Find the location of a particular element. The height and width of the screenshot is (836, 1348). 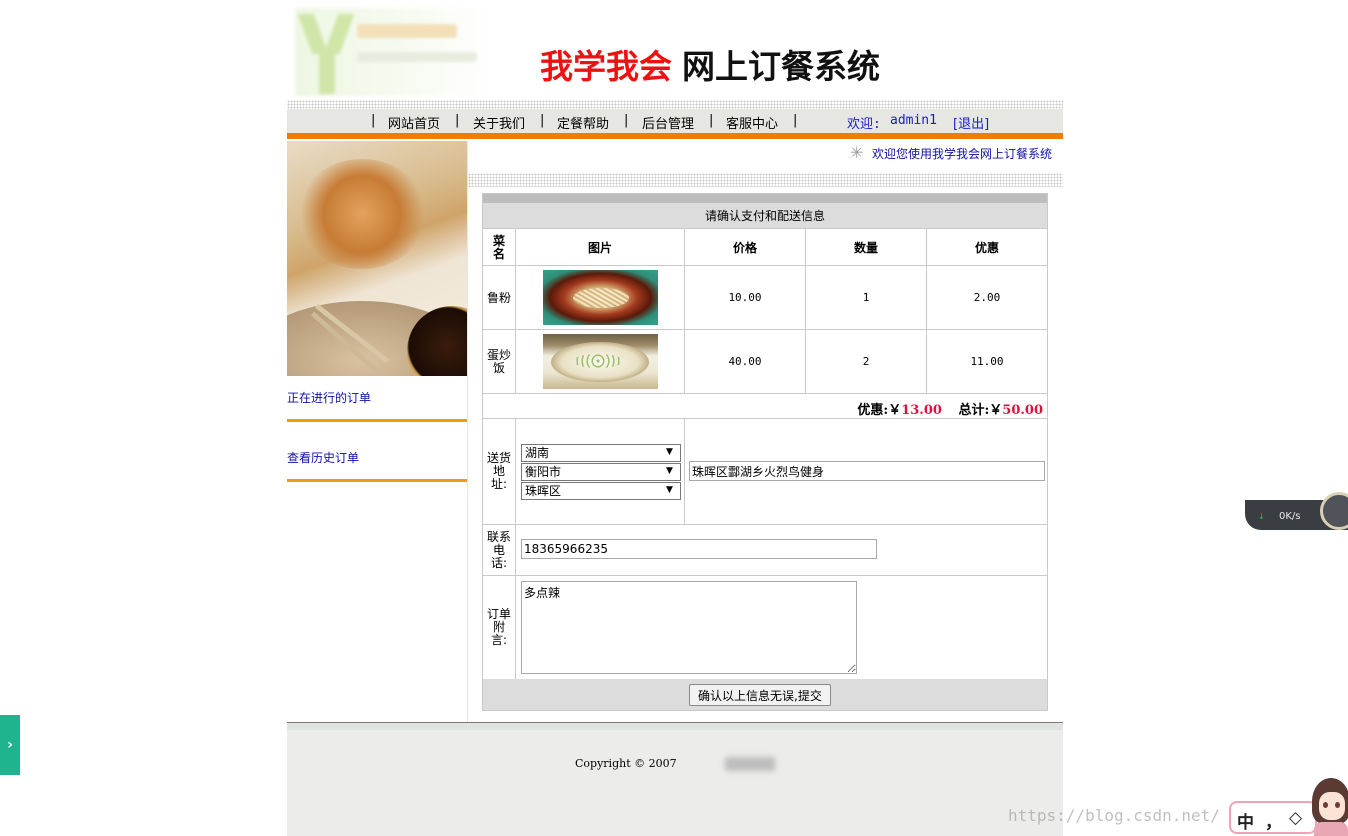

sidebar-food-photo is located at coordinates (377, 258).